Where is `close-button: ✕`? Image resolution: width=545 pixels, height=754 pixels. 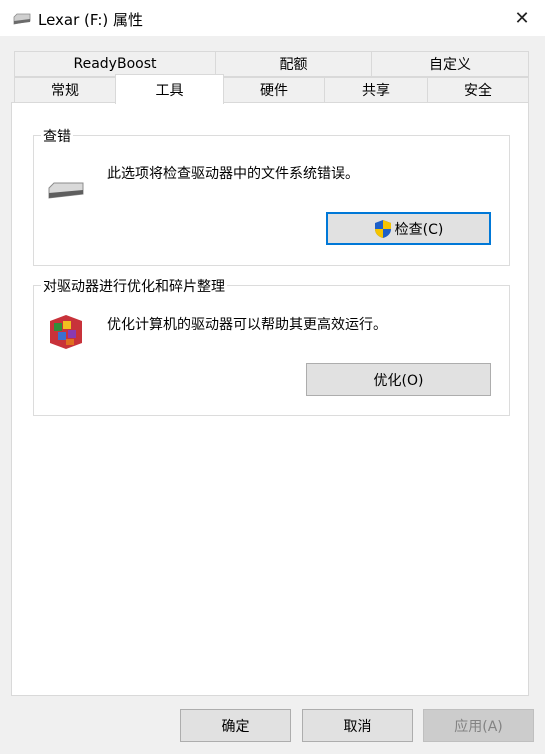
close-button: ✕ is located at coordinates (522, 18).